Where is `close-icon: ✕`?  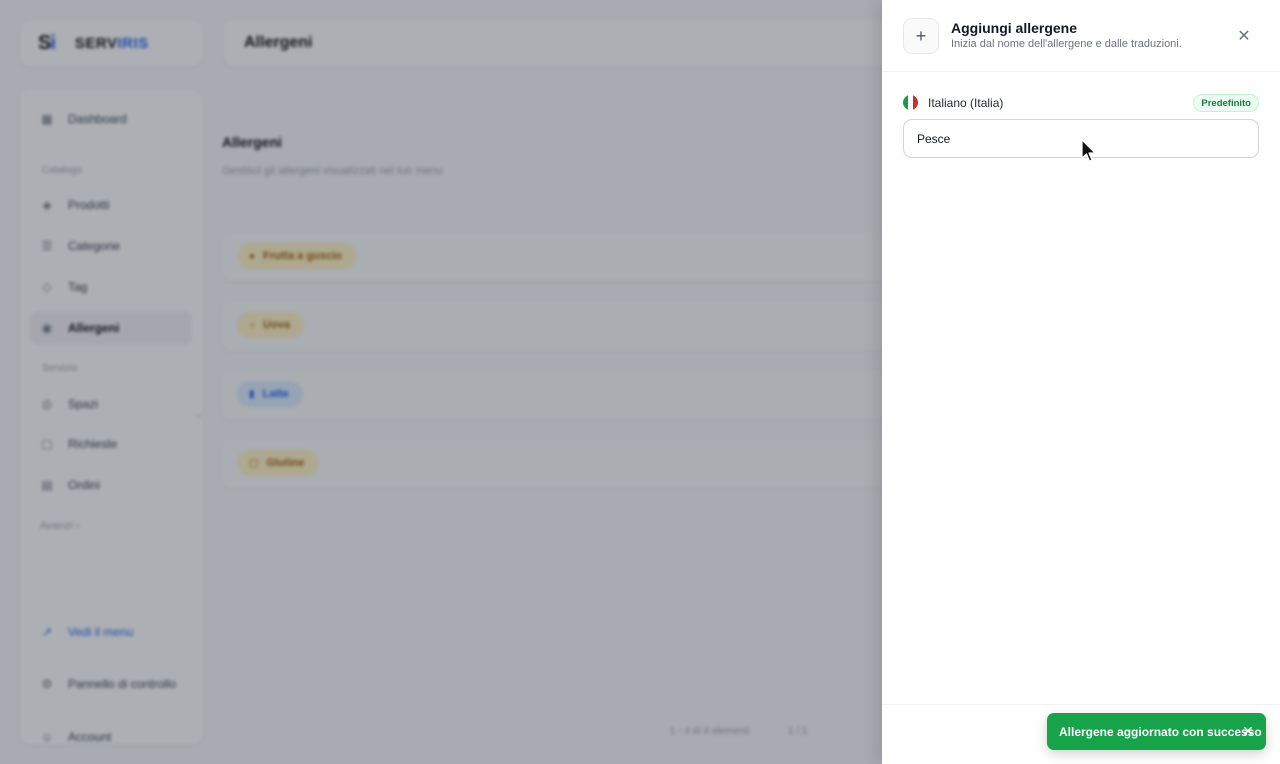
close-icon: ✕ is located at coordinates (1244, 36).